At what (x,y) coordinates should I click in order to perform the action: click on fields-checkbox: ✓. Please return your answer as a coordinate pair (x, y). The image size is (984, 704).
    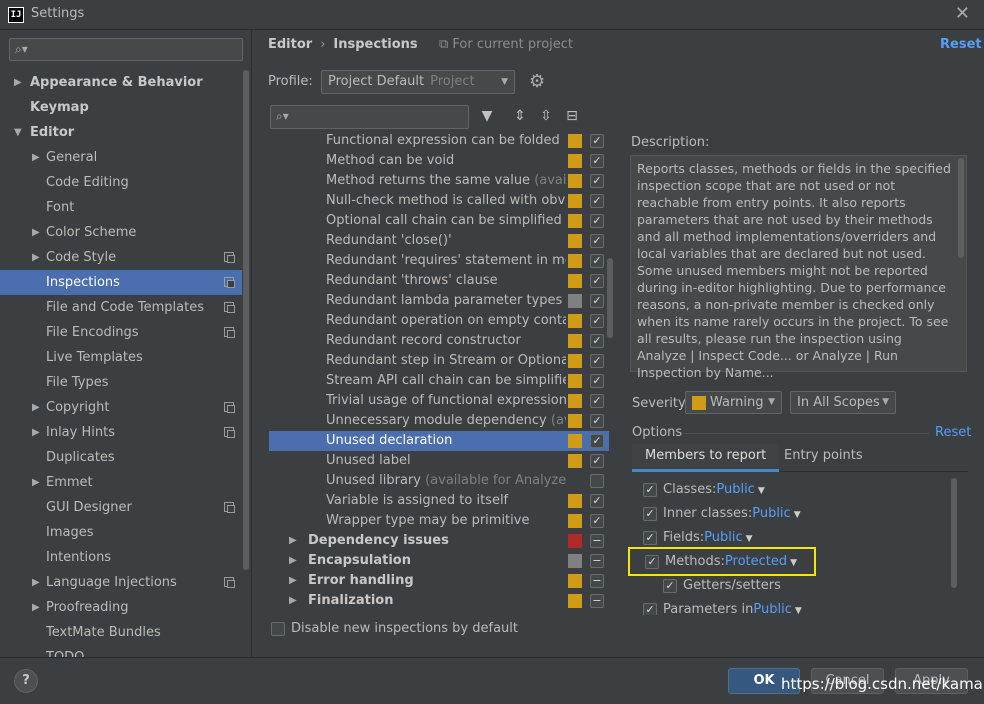
    Looking at the image, I should click on (650, 537).